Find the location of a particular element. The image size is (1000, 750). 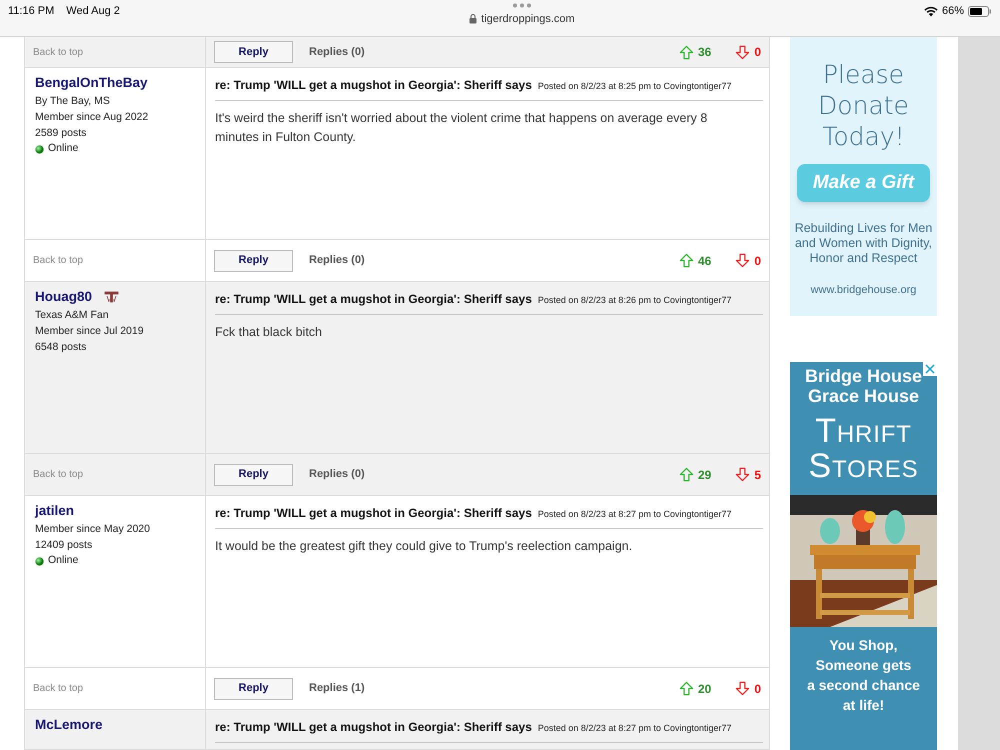

url-text: tigerdroppings.com is located at coordinates (528, 19).